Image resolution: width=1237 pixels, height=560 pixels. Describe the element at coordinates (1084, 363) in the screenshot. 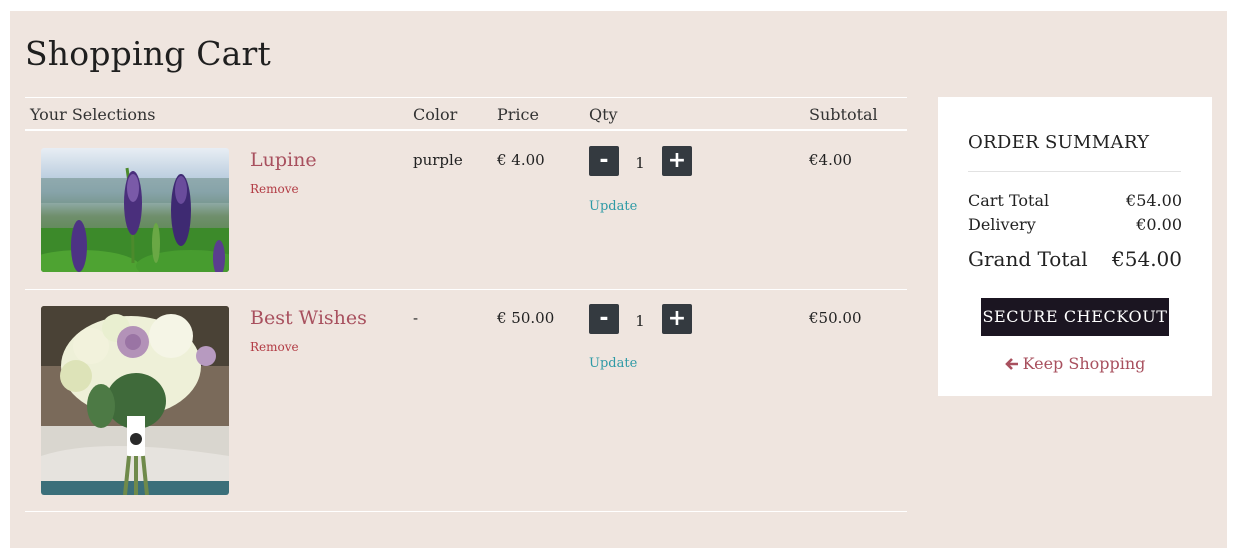

I see `keep-shopping-label: Keep Shopping` at that location.